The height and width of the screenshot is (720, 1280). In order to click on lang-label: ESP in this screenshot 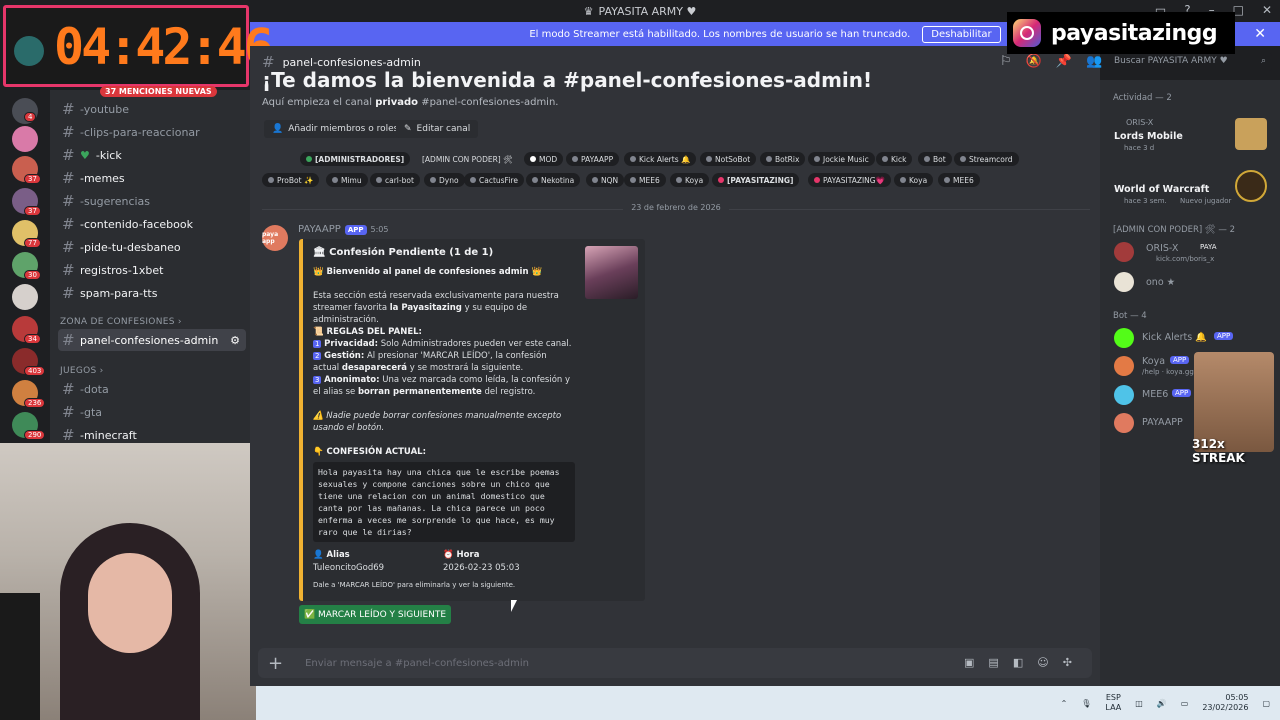, I will do `click(1113, 697)`.